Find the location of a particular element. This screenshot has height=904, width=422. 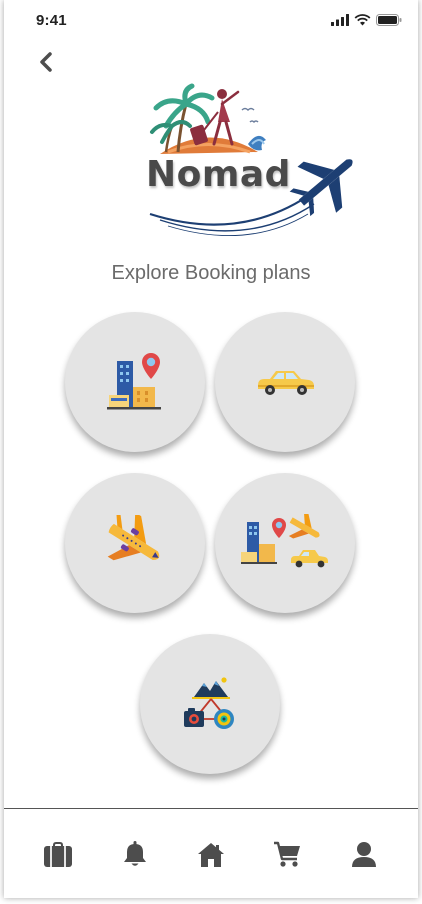

package-booking-button is located at coordinates (285, 543).